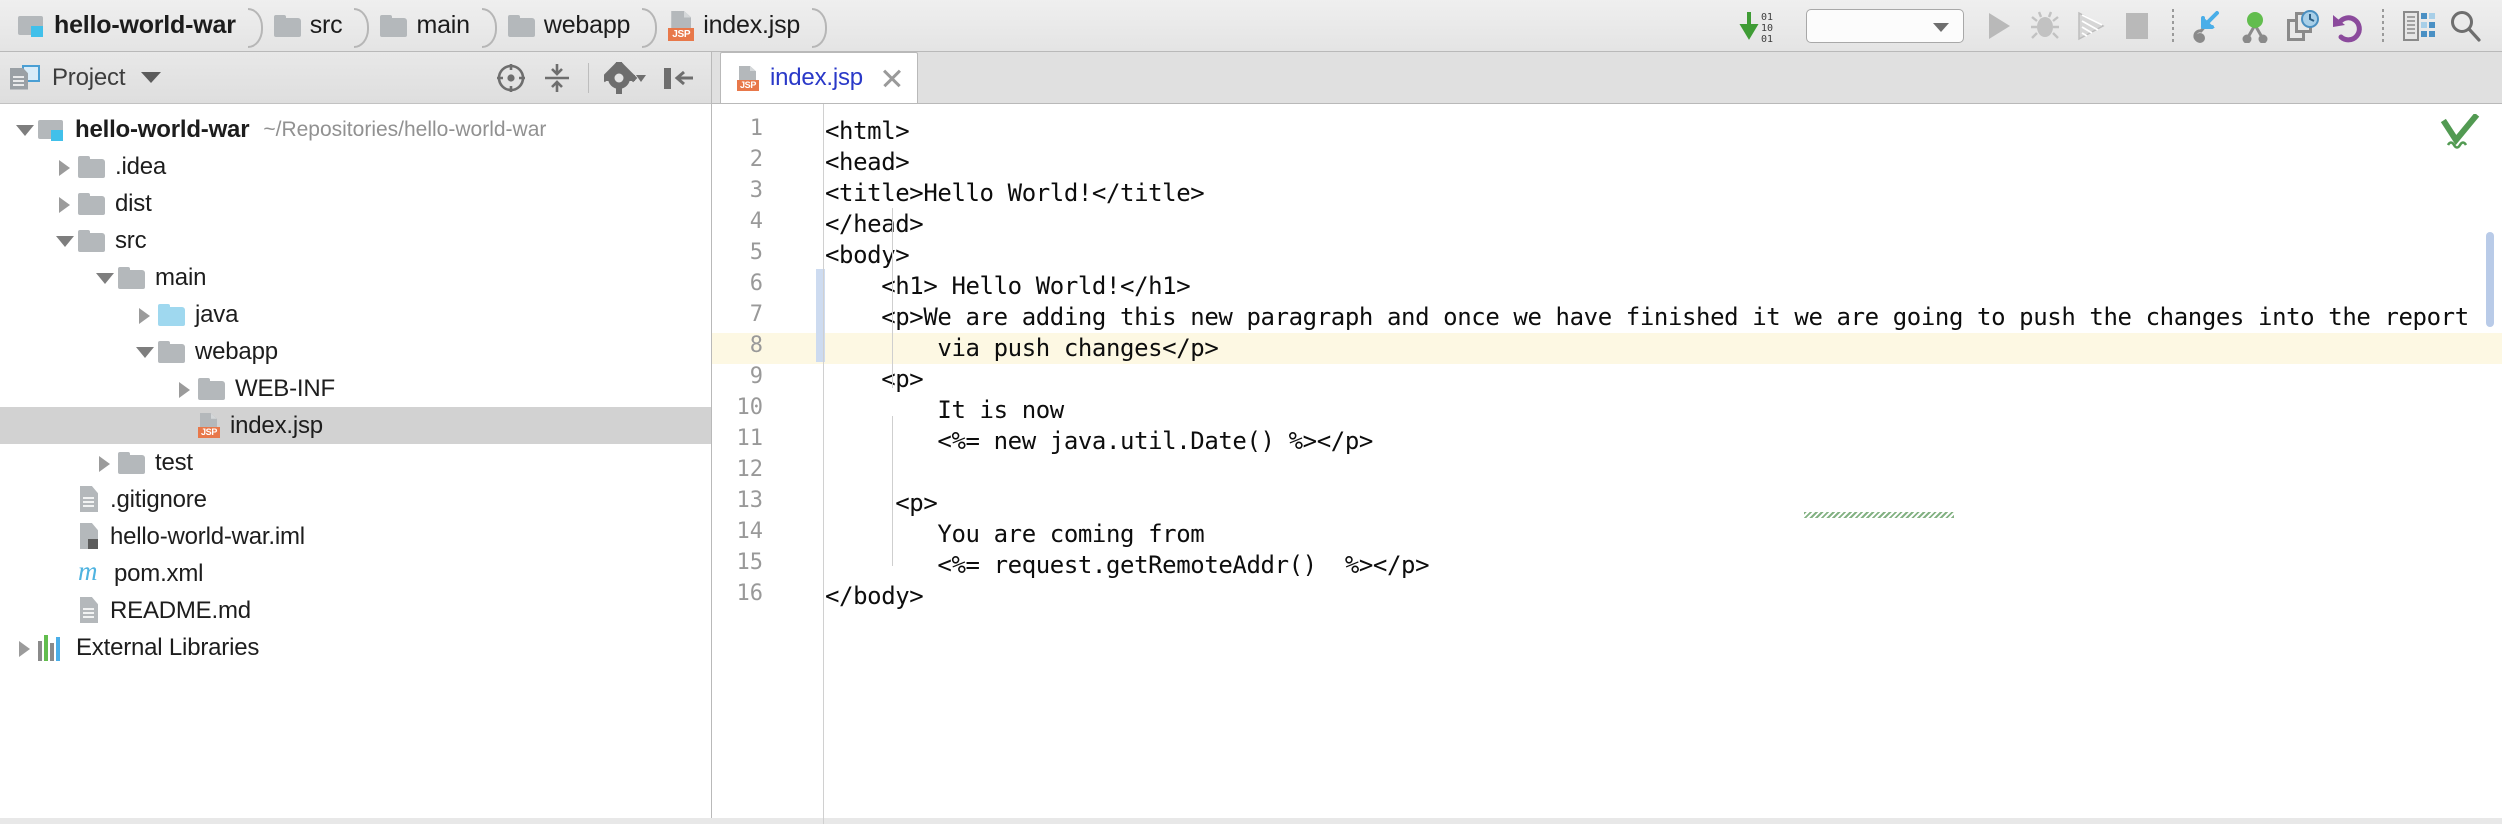  Describe the element at coordinates (355, 240) in the screenshot. I see `tree-row-src: src` at that location.